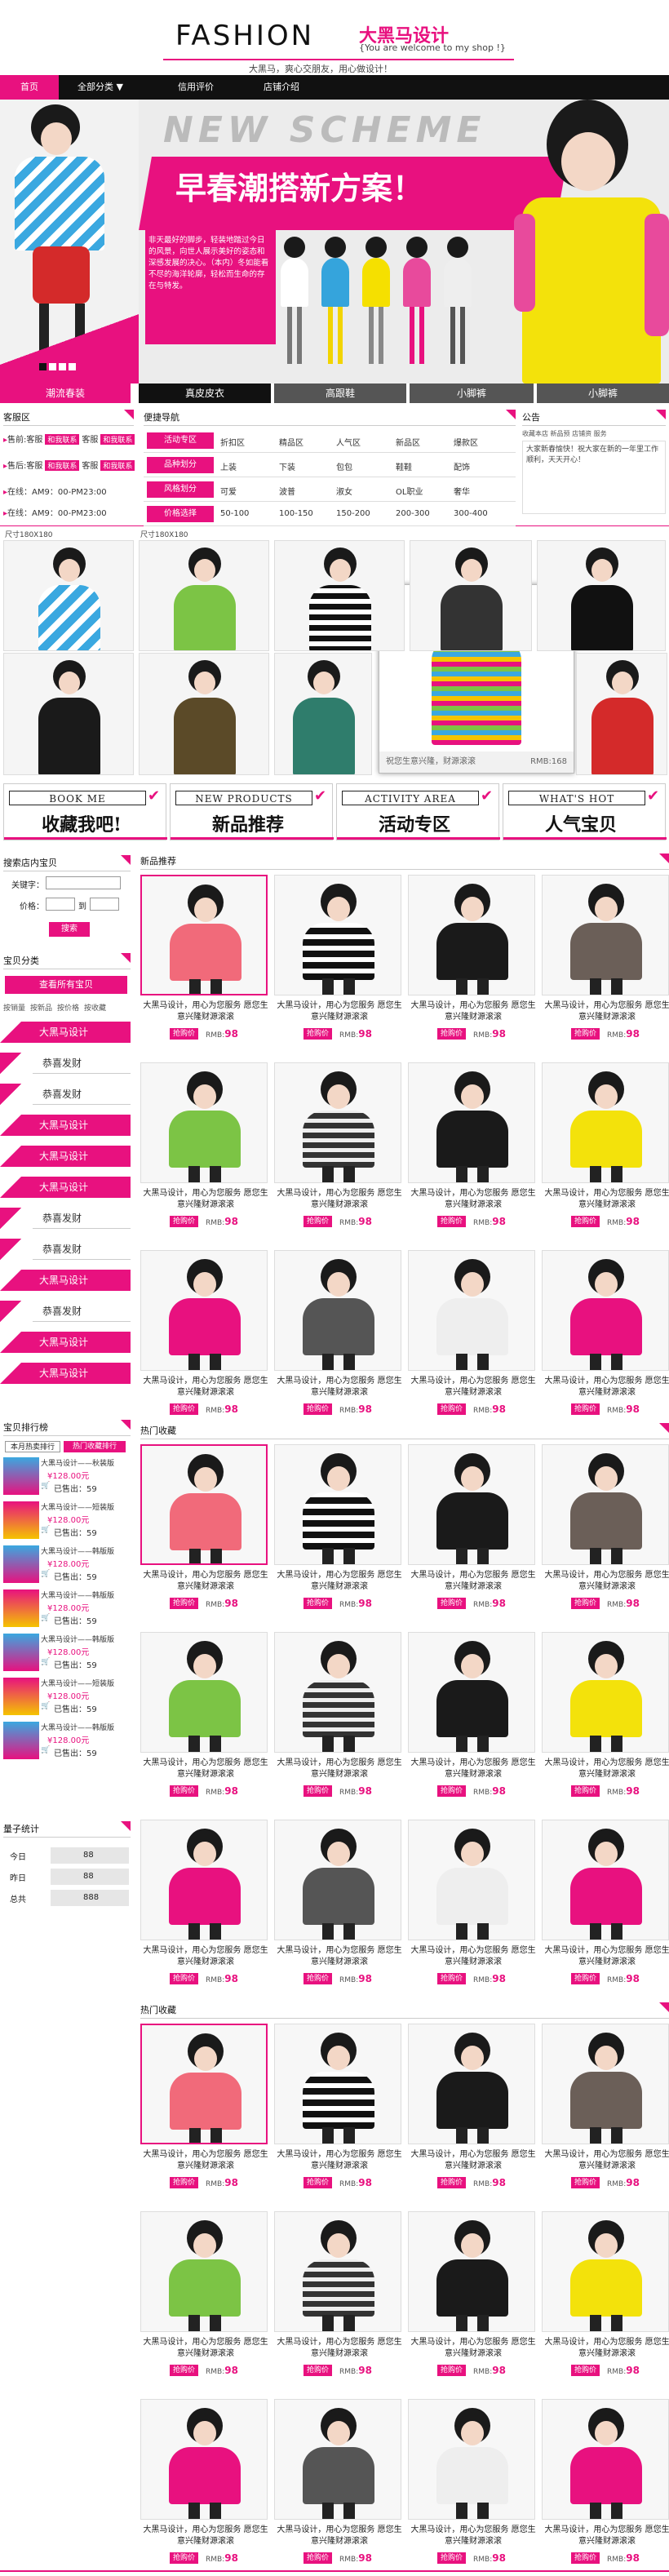  Describe the element at coordinates (180, 489) in the screenshot. I see `quicknav-tag: 风格划分` at that location.